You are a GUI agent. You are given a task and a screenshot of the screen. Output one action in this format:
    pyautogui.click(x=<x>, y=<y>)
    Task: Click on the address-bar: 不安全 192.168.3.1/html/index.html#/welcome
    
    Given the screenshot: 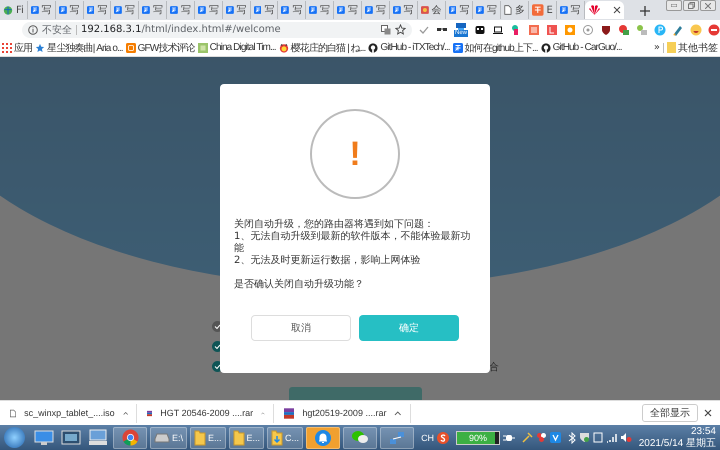 What is the action you would take?
    pyautogui.click(x=217, y=30)
    